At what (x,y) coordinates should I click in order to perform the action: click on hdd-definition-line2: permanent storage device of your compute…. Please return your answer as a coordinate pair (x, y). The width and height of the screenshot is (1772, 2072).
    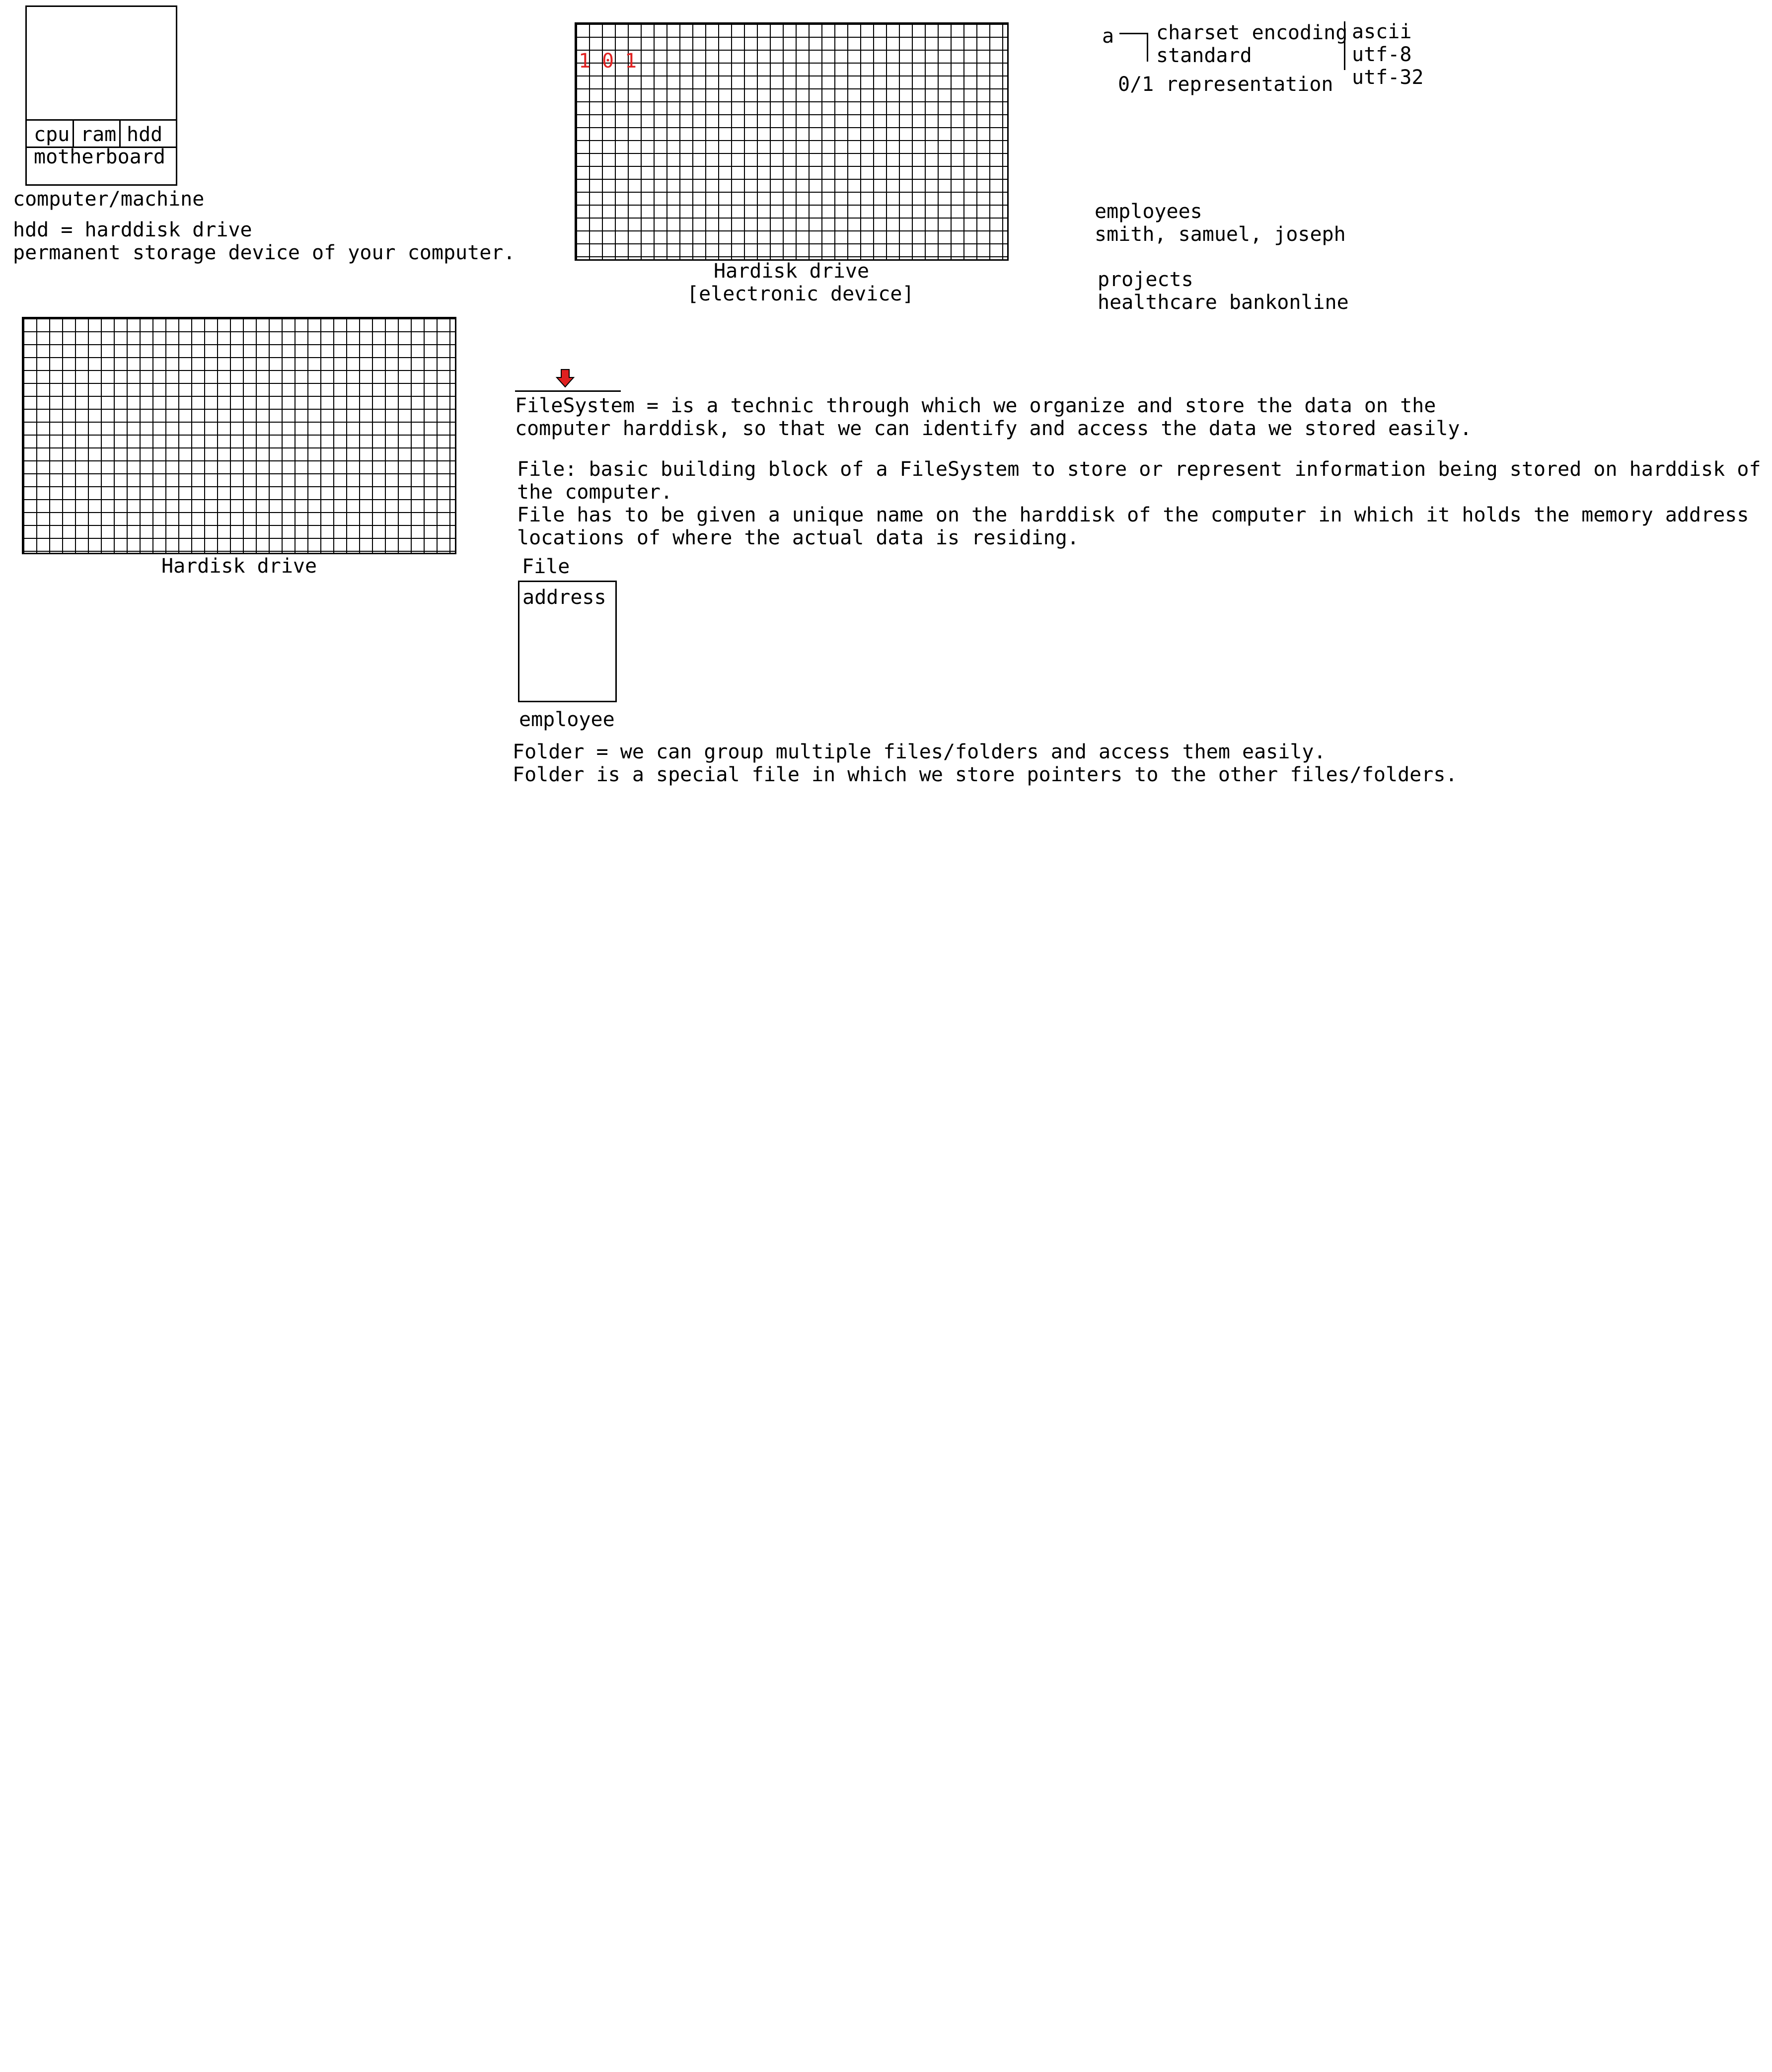
    Looking at the image, I should click on (264, 253).